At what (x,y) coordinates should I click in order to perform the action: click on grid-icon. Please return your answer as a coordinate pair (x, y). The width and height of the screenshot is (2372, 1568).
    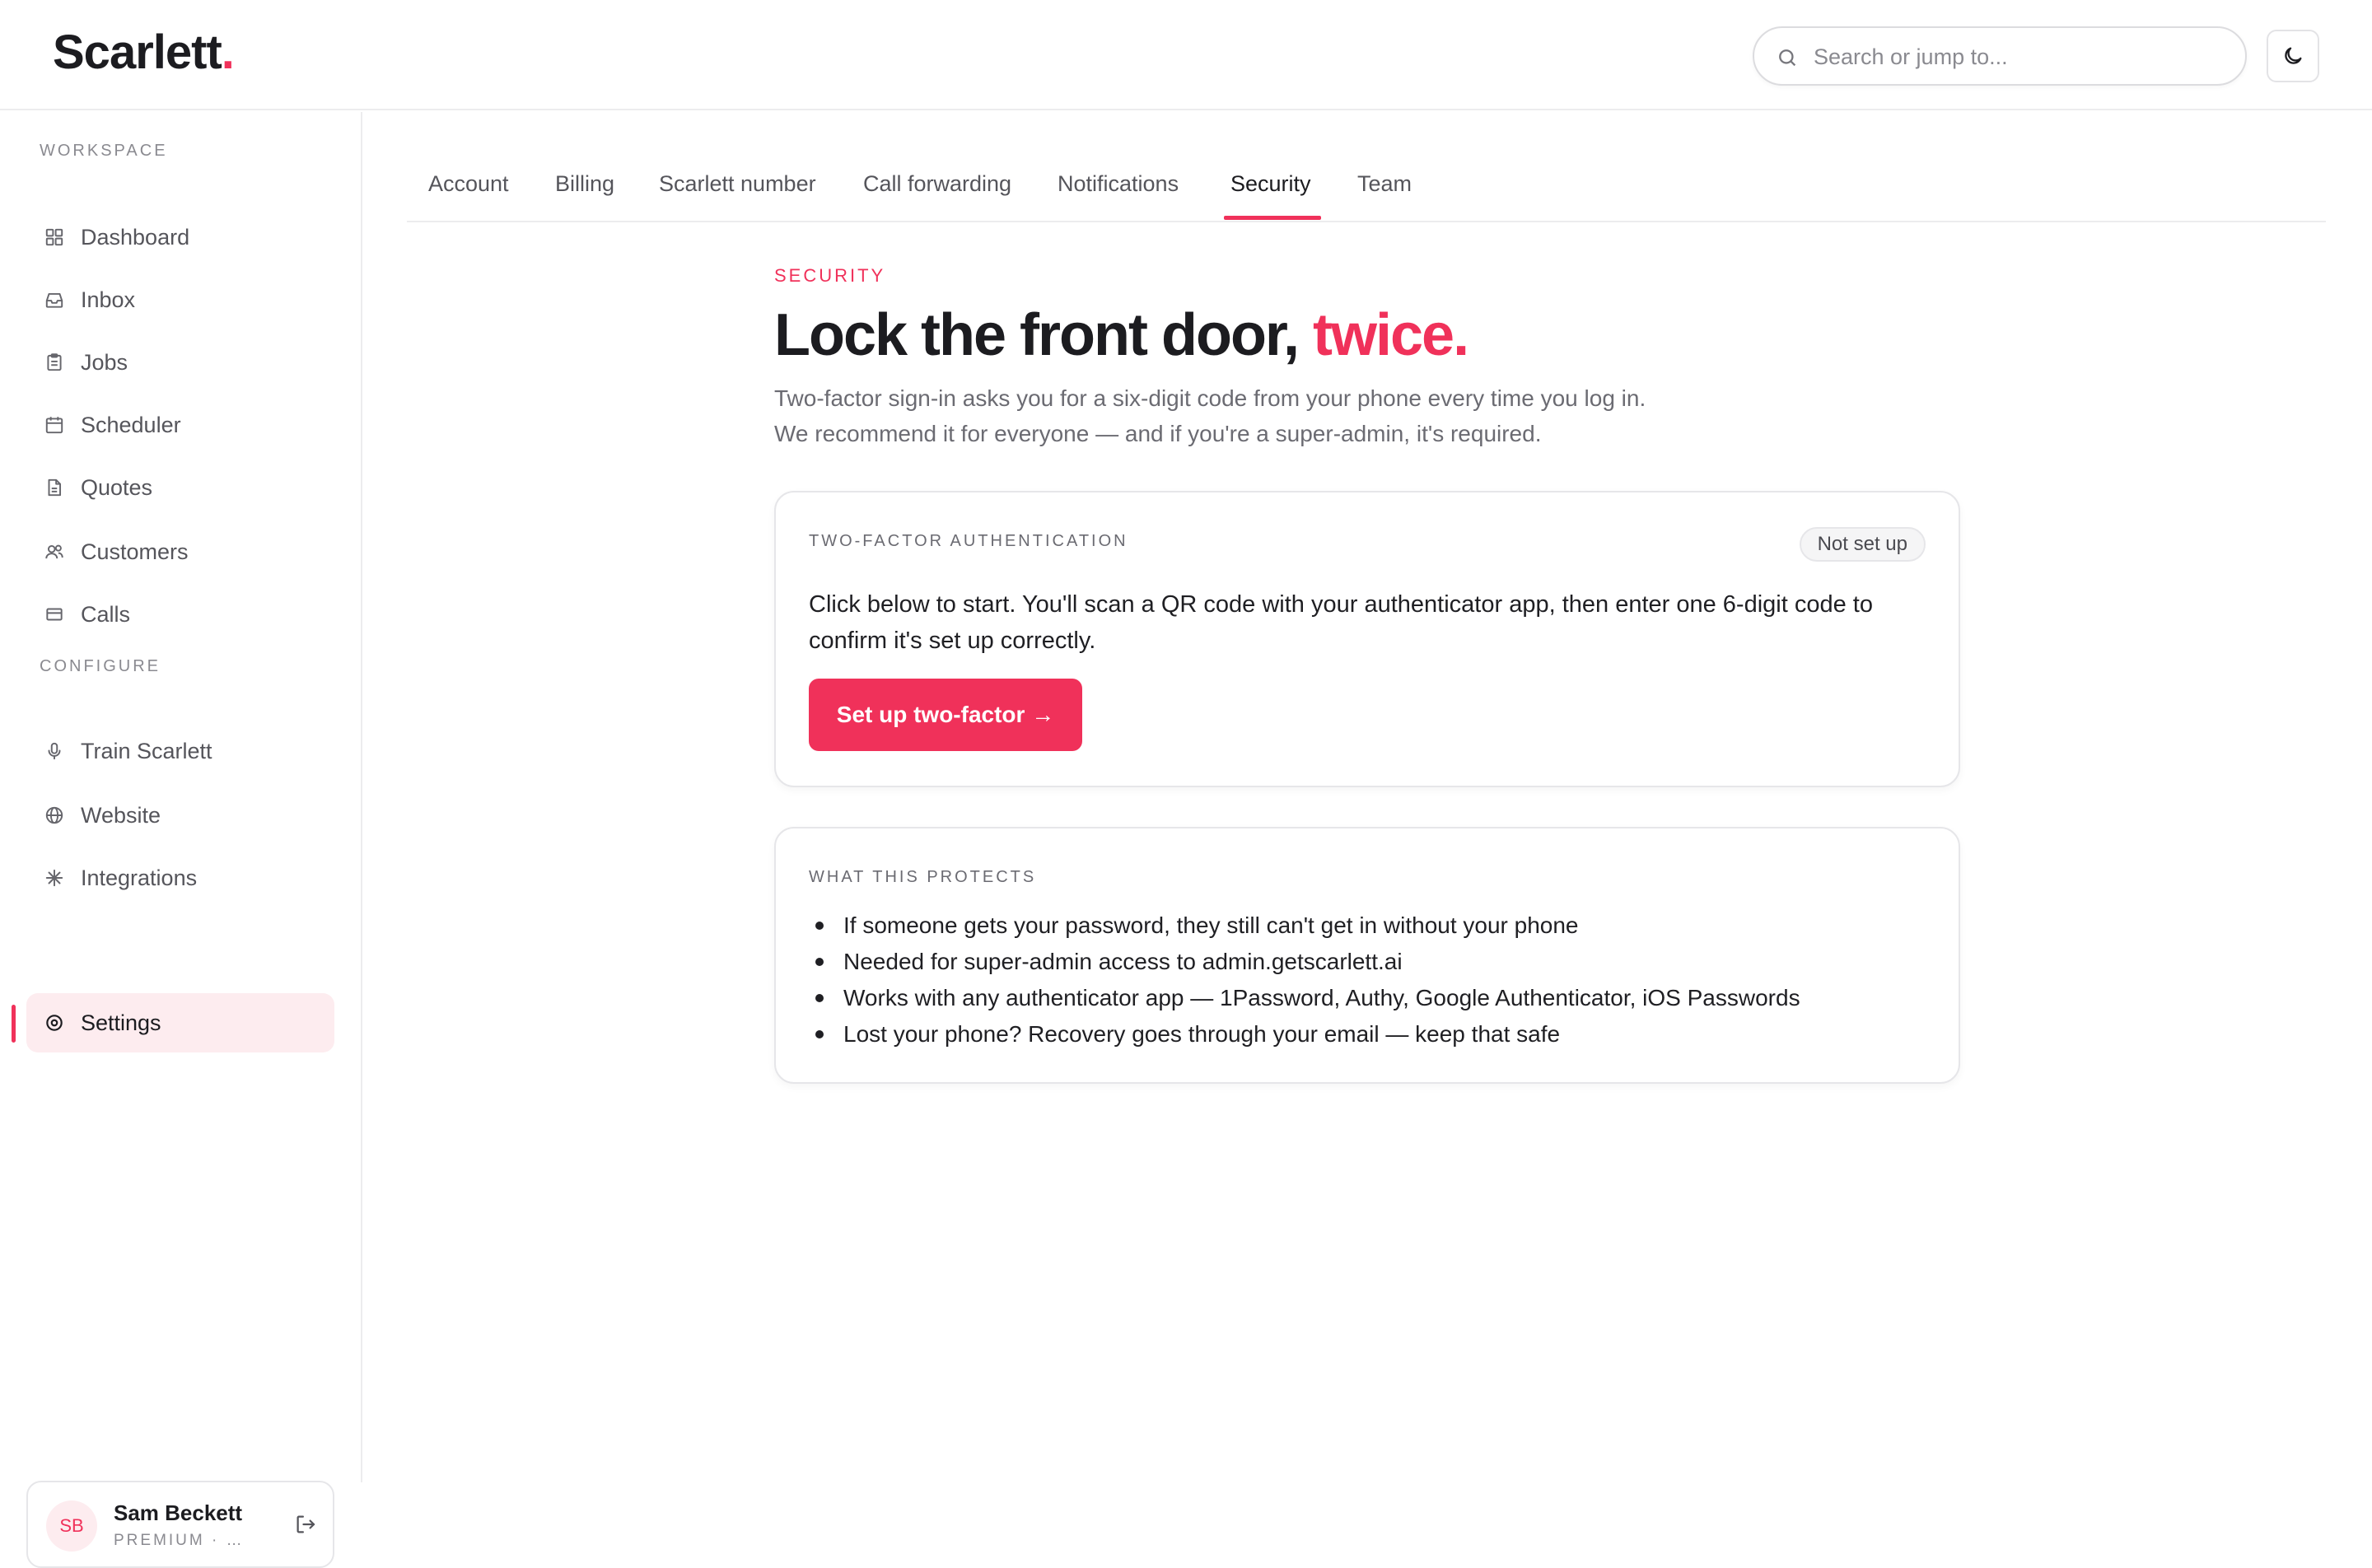
    Looking at the image, I should click on (54, 237).